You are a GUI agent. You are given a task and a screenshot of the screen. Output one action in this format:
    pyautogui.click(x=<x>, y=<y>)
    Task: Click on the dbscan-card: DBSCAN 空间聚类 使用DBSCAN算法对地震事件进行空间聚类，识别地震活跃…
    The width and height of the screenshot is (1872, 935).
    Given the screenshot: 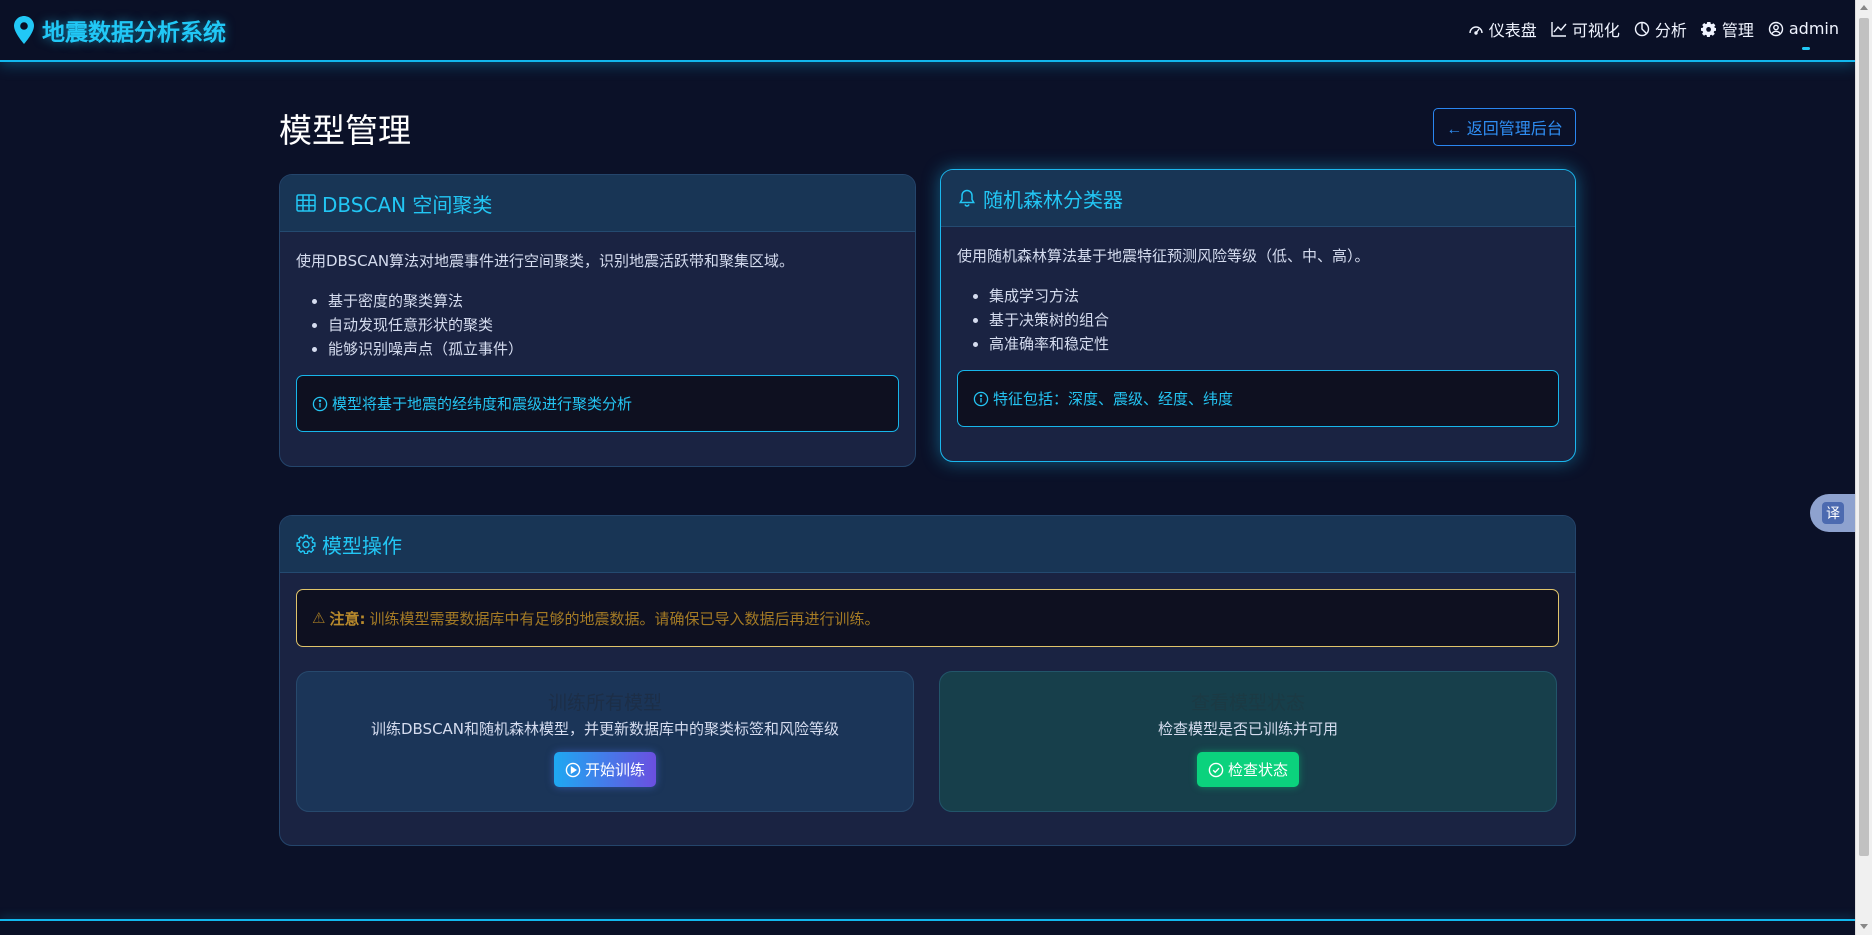 What is the action you would take?
    pyautogui.click(x=597, y=320)
    